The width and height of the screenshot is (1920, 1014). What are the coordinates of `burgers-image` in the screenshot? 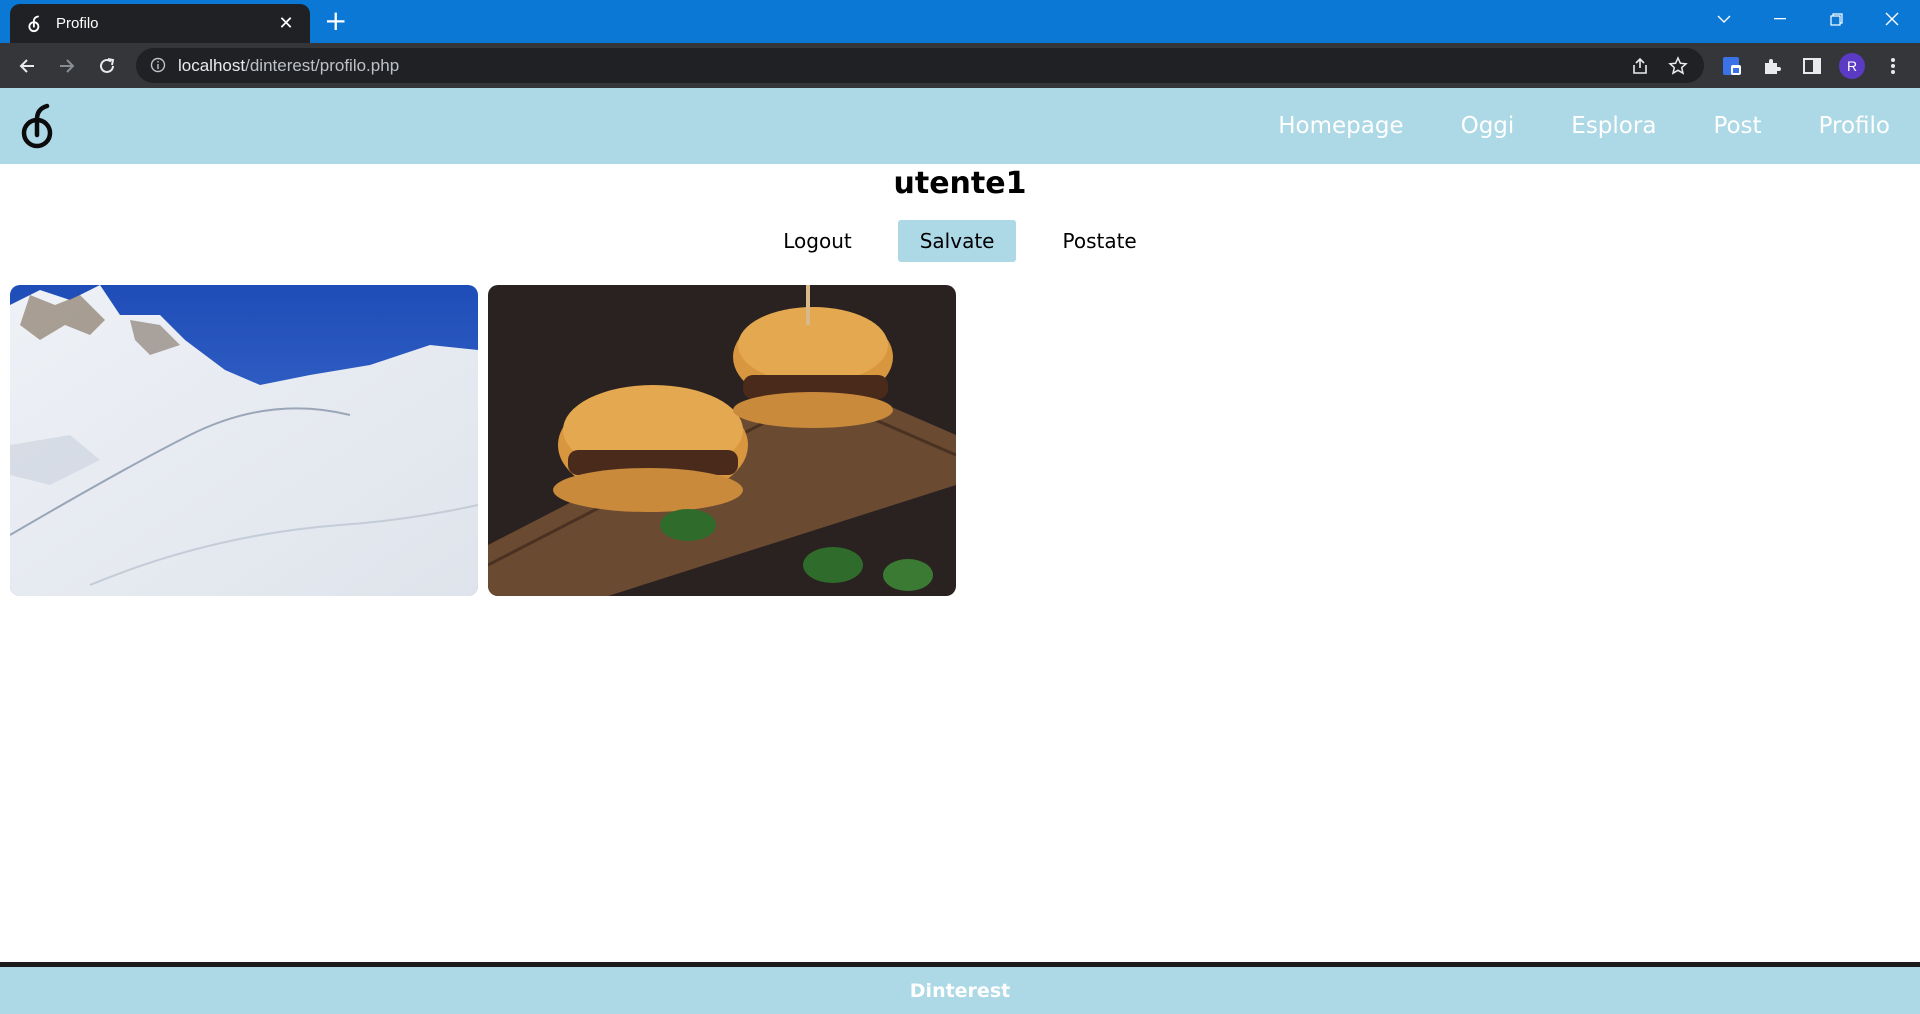 It's located at (722, 440).